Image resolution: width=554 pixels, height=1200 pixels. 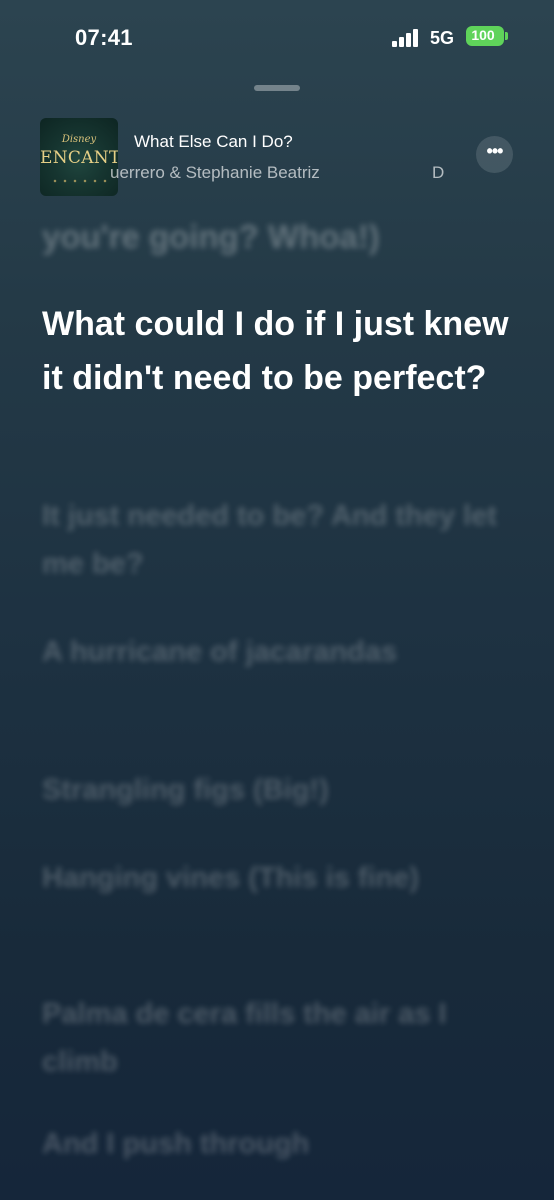 What do you see at coordinates (282, 1038) in the screenshot?
I see `lyric-line: Palma de cera fills the air as I climb` at bounding box center [282, 1038].